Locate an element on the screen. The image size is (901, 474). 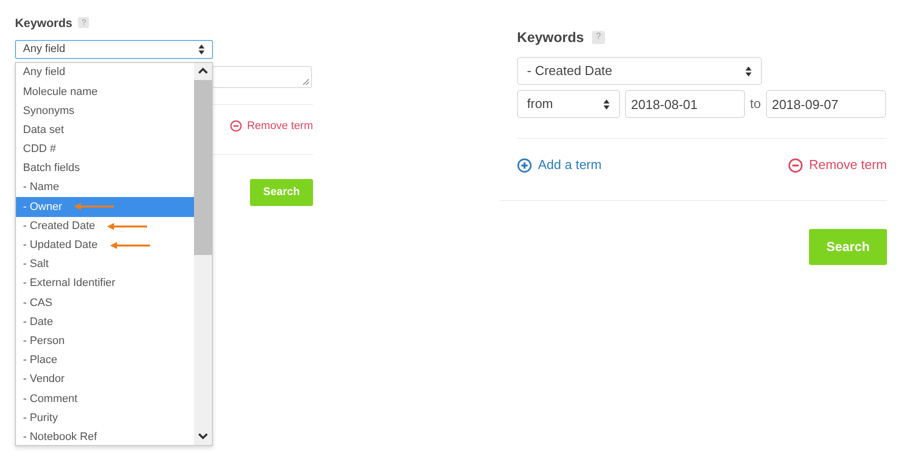
dropdown-option: Synonyms is located at coordinates (105, 111).